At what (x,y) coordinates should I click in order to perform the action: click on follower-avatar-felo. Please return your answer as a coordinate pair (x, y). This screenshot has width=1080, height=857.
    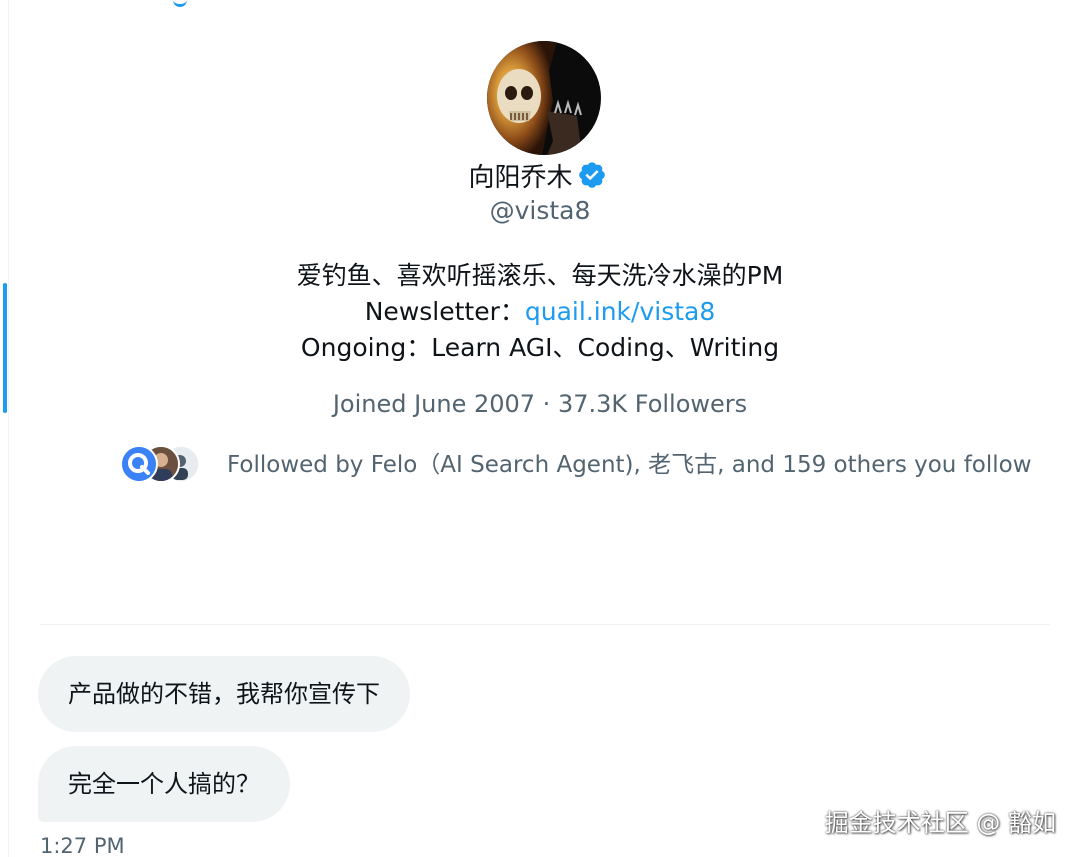
    Looking at the image, I should click on (139, 464).